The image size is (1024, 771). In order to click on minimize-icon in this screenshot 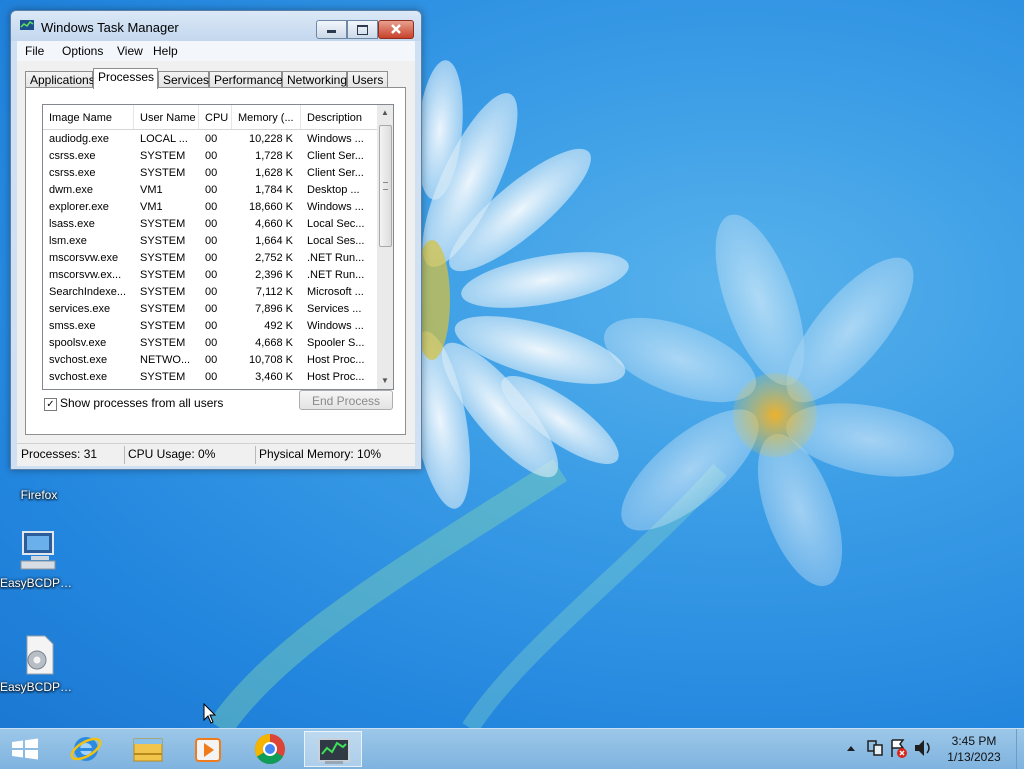, I will do `click(331, 31)`.